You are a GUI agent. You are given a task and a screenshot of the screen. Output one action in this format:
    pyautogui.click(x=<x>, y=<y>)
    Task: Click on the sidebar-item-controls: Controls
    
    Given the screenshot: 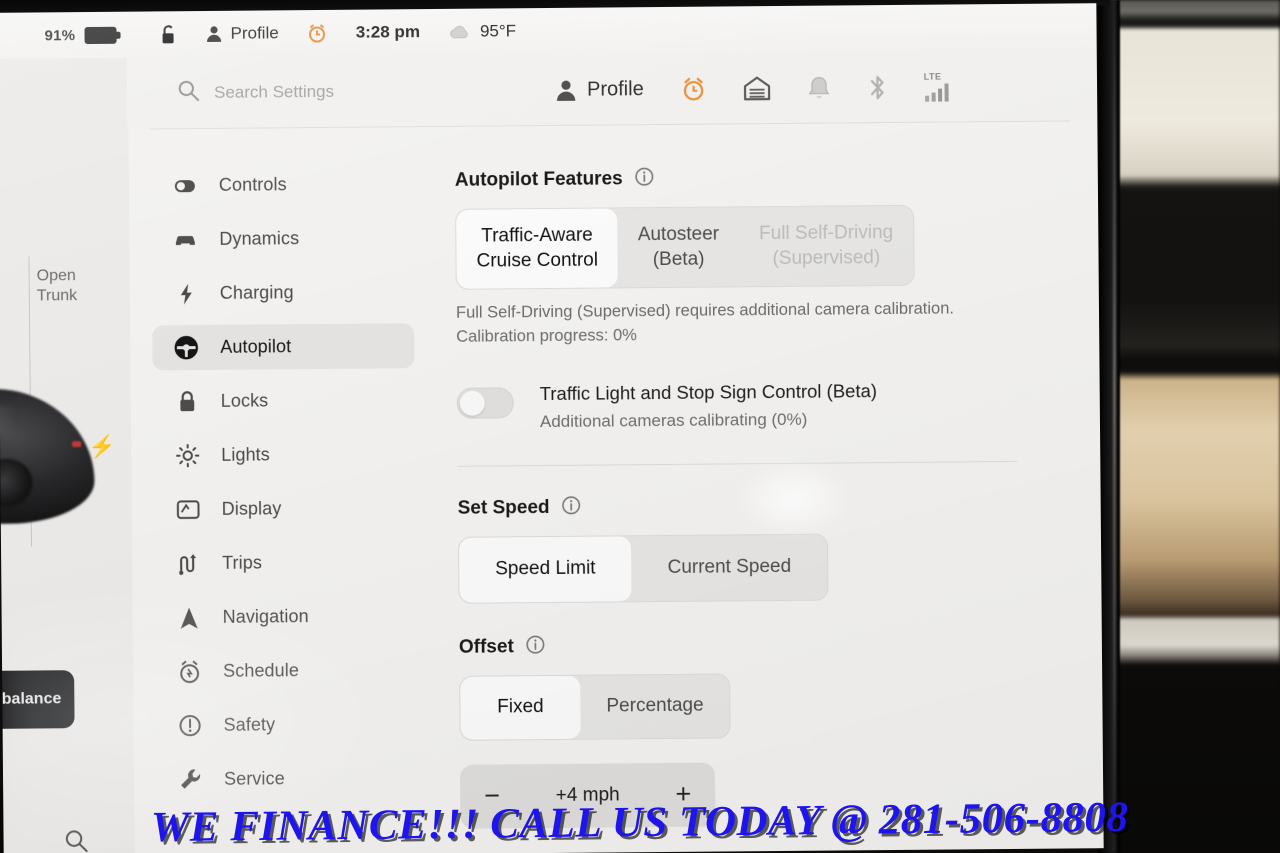 What is the action you would take?
    pyautogui.click(x=282, y=184)
    